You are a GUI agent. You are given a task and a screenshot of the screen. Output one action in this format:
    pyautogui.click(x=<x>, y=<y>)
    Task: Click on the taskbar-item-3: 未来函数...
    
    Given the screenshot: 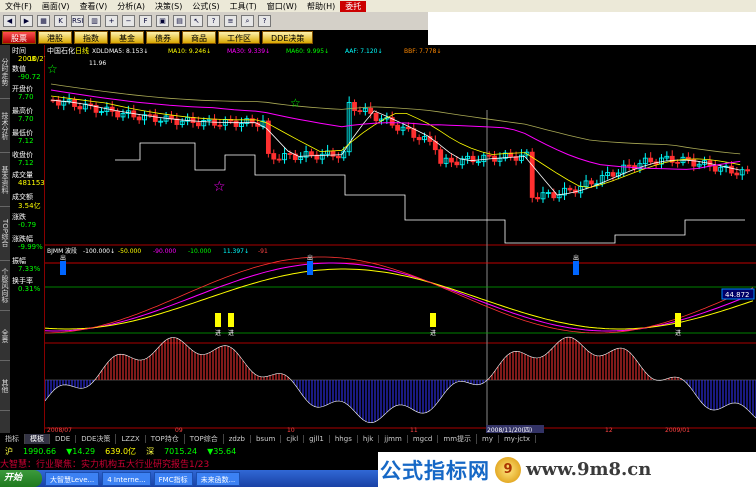 What is the action you would take?
    pyautogui.click(x=218, y=478)
    